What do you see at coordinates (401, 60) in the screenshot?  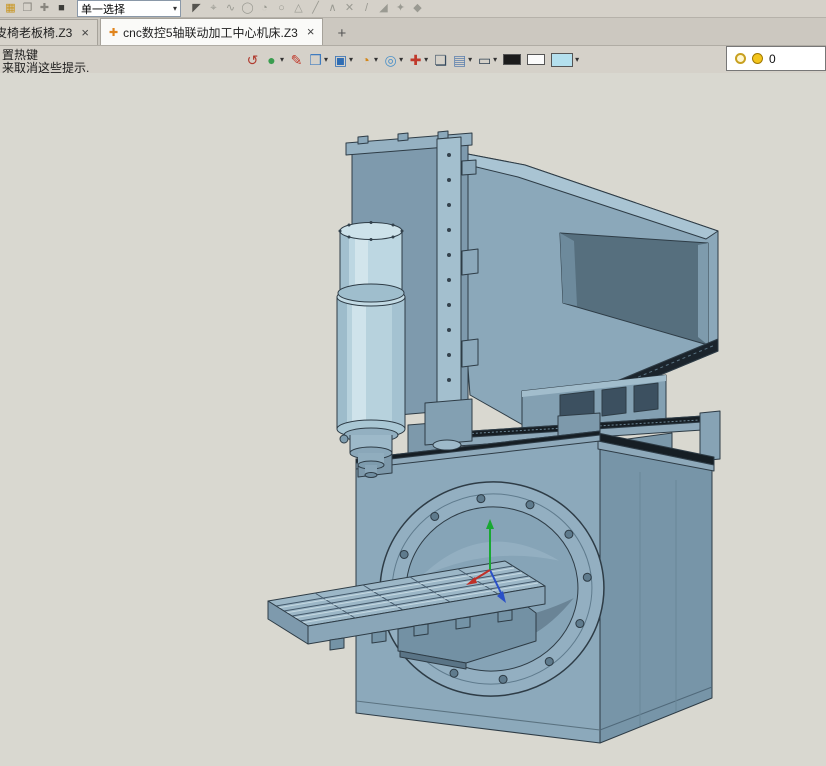 I see `shade-mode-icon-dropdown: ▾` at bounding box center [401, 60].